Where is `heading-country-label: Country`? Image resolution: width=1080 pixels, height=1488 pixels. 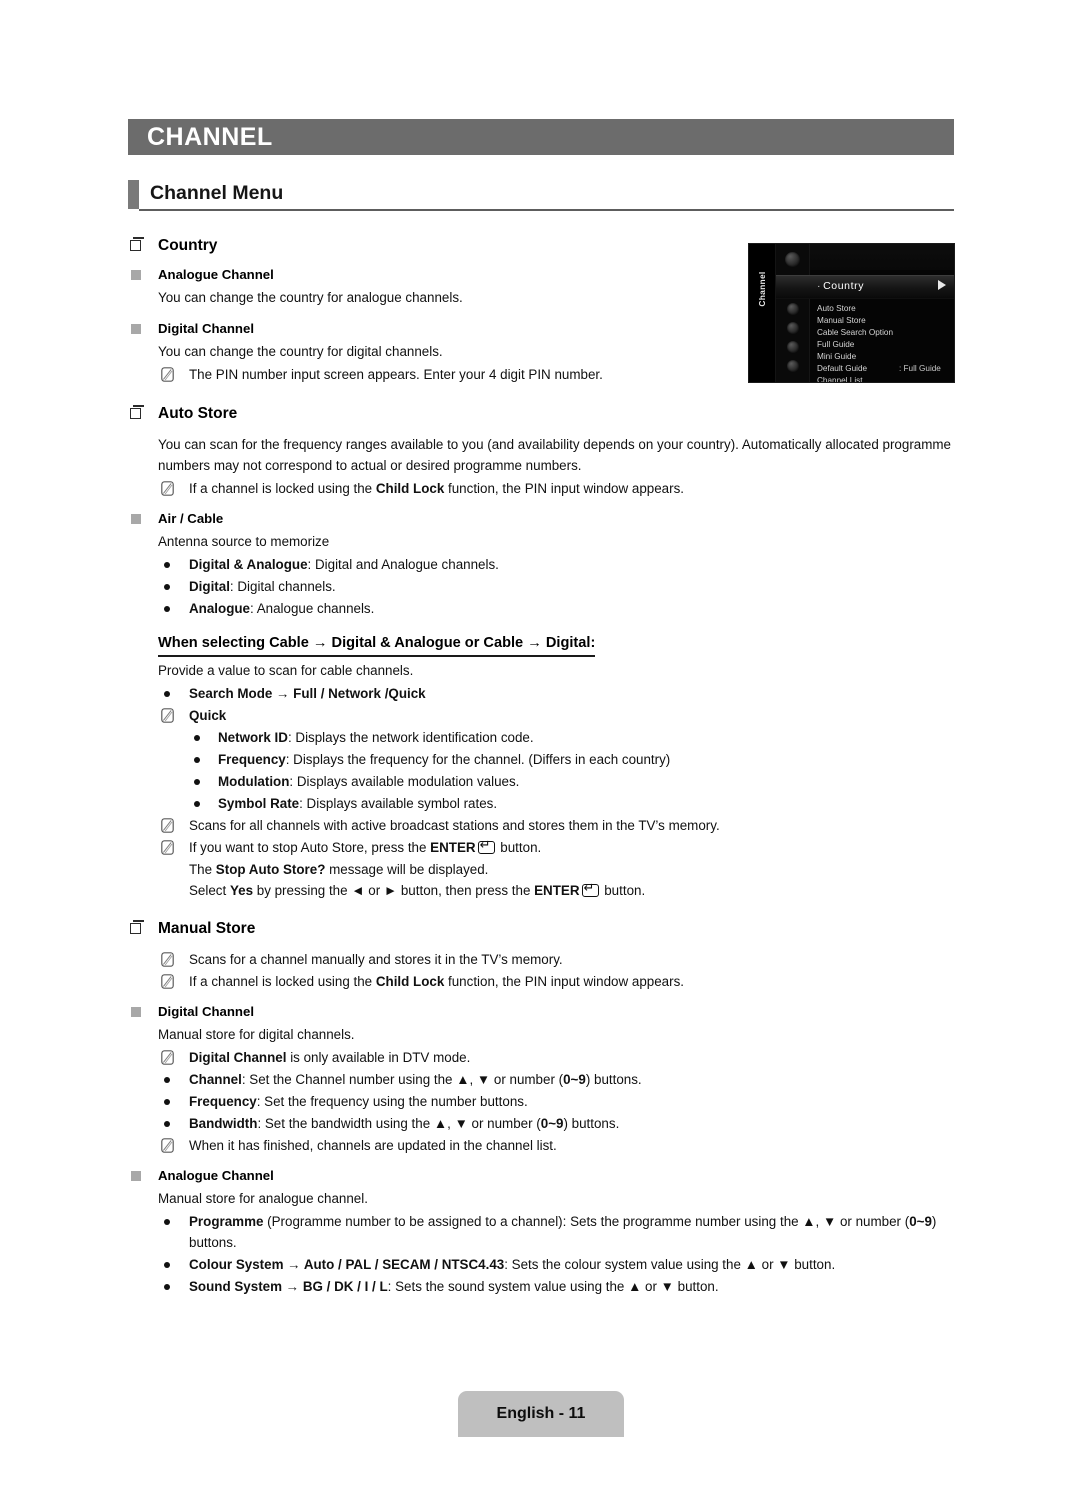
heading-country-label: Country is located at coordinates (188, 245).